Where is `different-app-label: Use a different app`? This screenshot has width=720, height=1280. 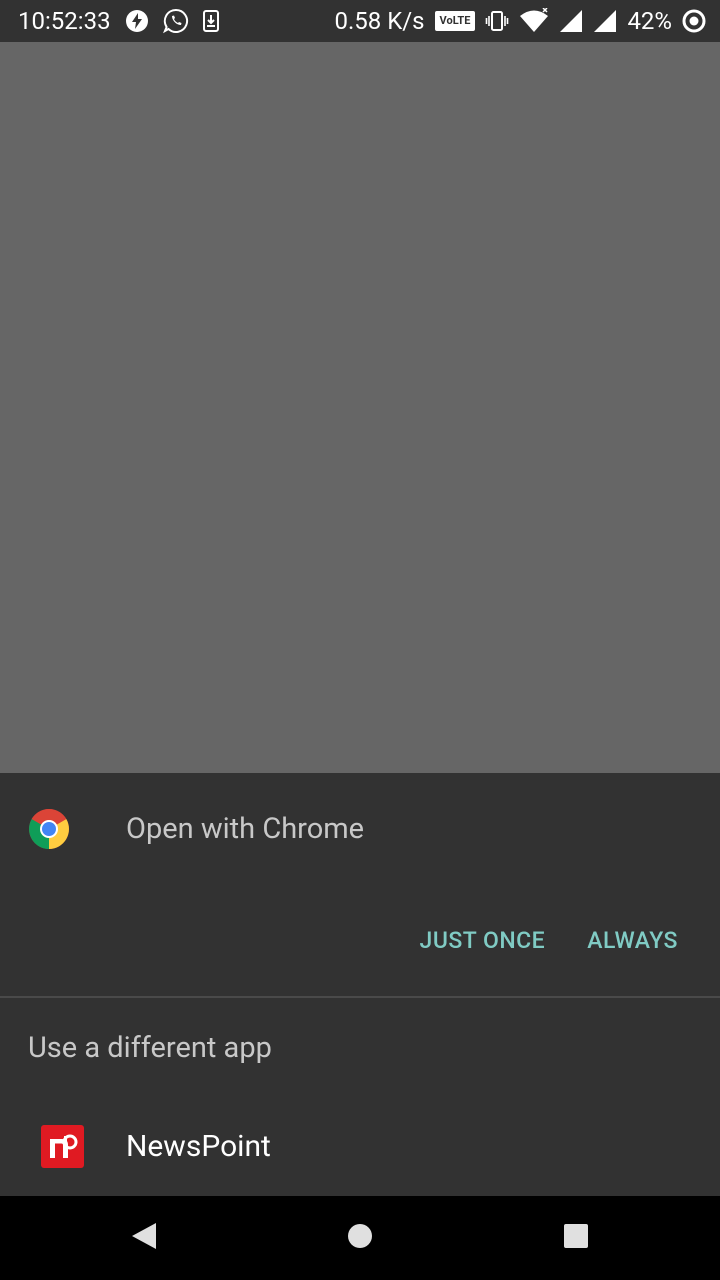
different-app-label: Use a different app is located at coordinates (150, 1048).